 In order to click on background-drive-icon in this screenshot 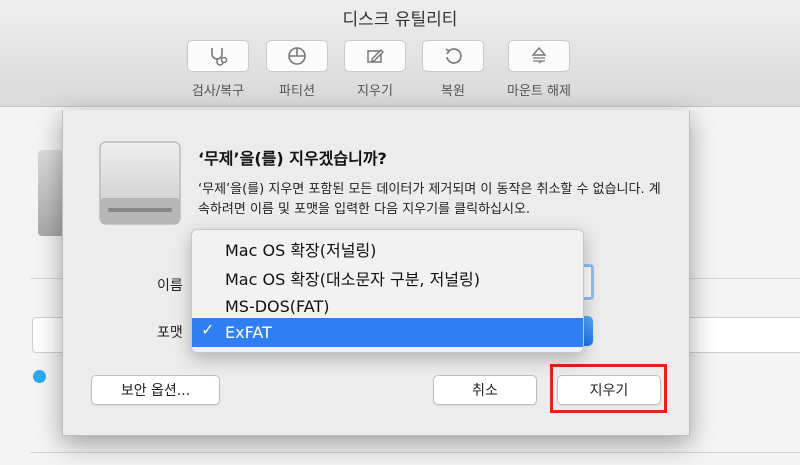, I will do `click(51, 193)`.